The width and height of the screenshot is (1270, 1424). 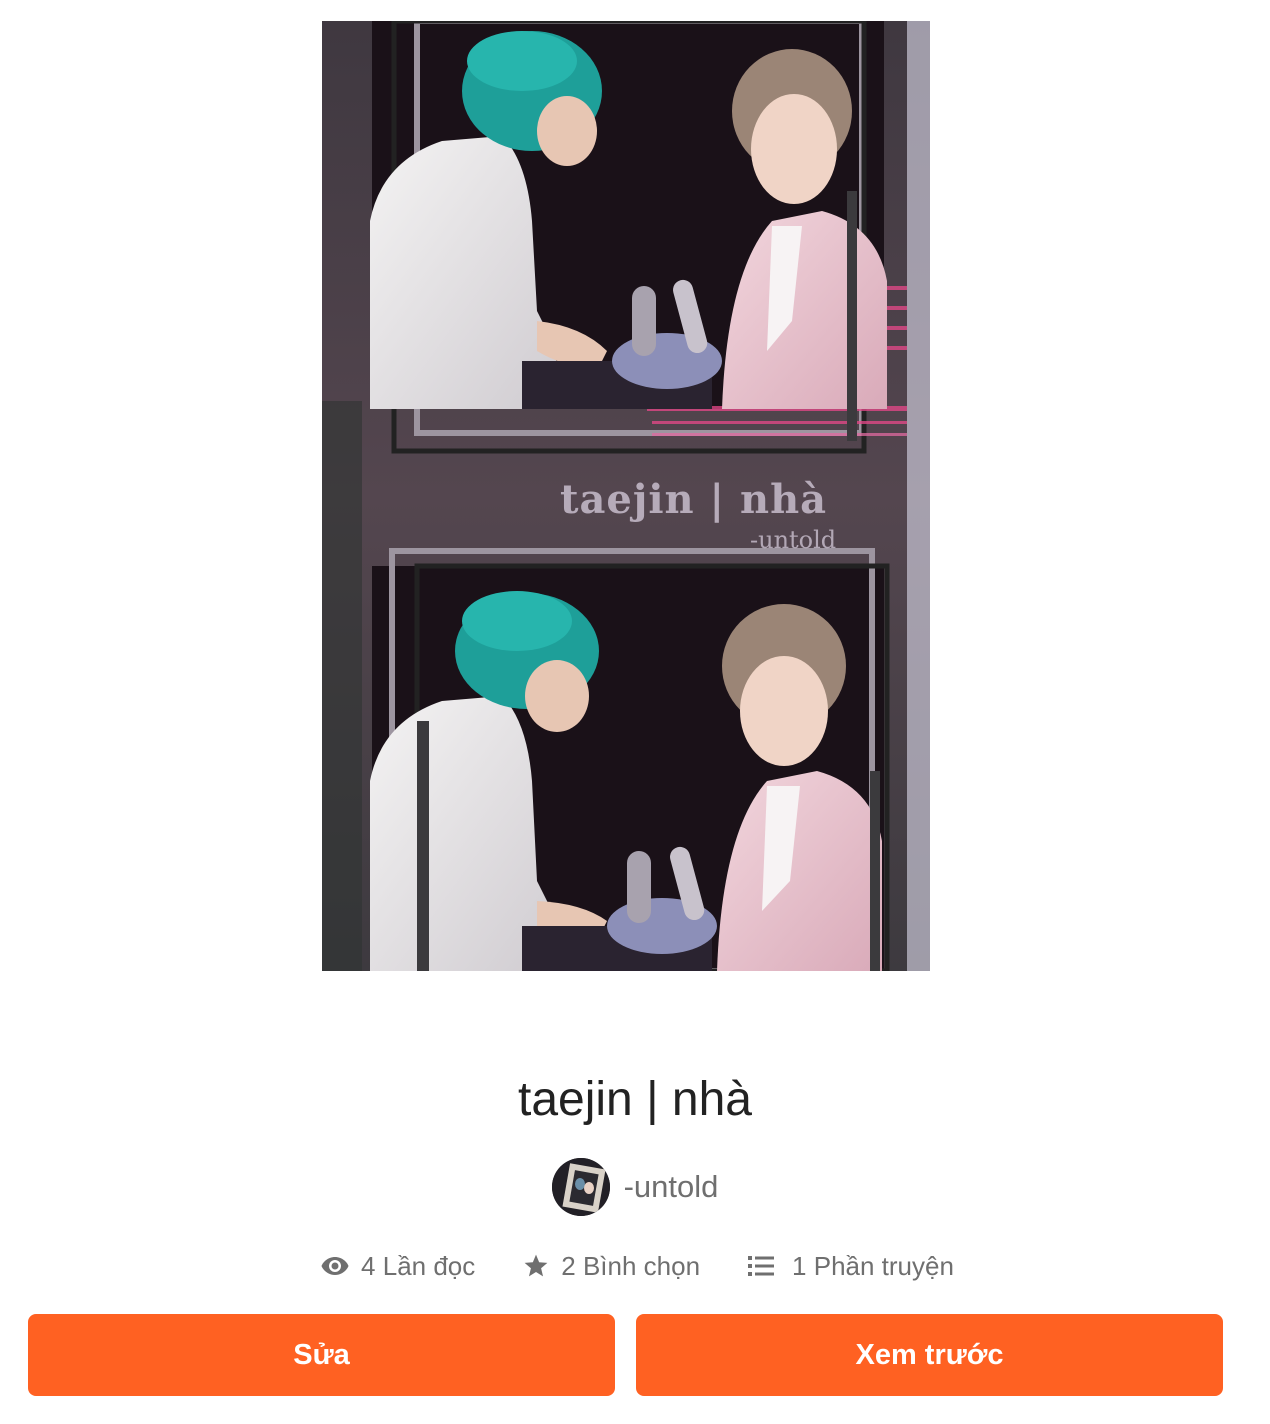 What do you see at coordinates (335, 1266) in the screenshot?
I see `eye-icon` at bounding box center [335, 1266].